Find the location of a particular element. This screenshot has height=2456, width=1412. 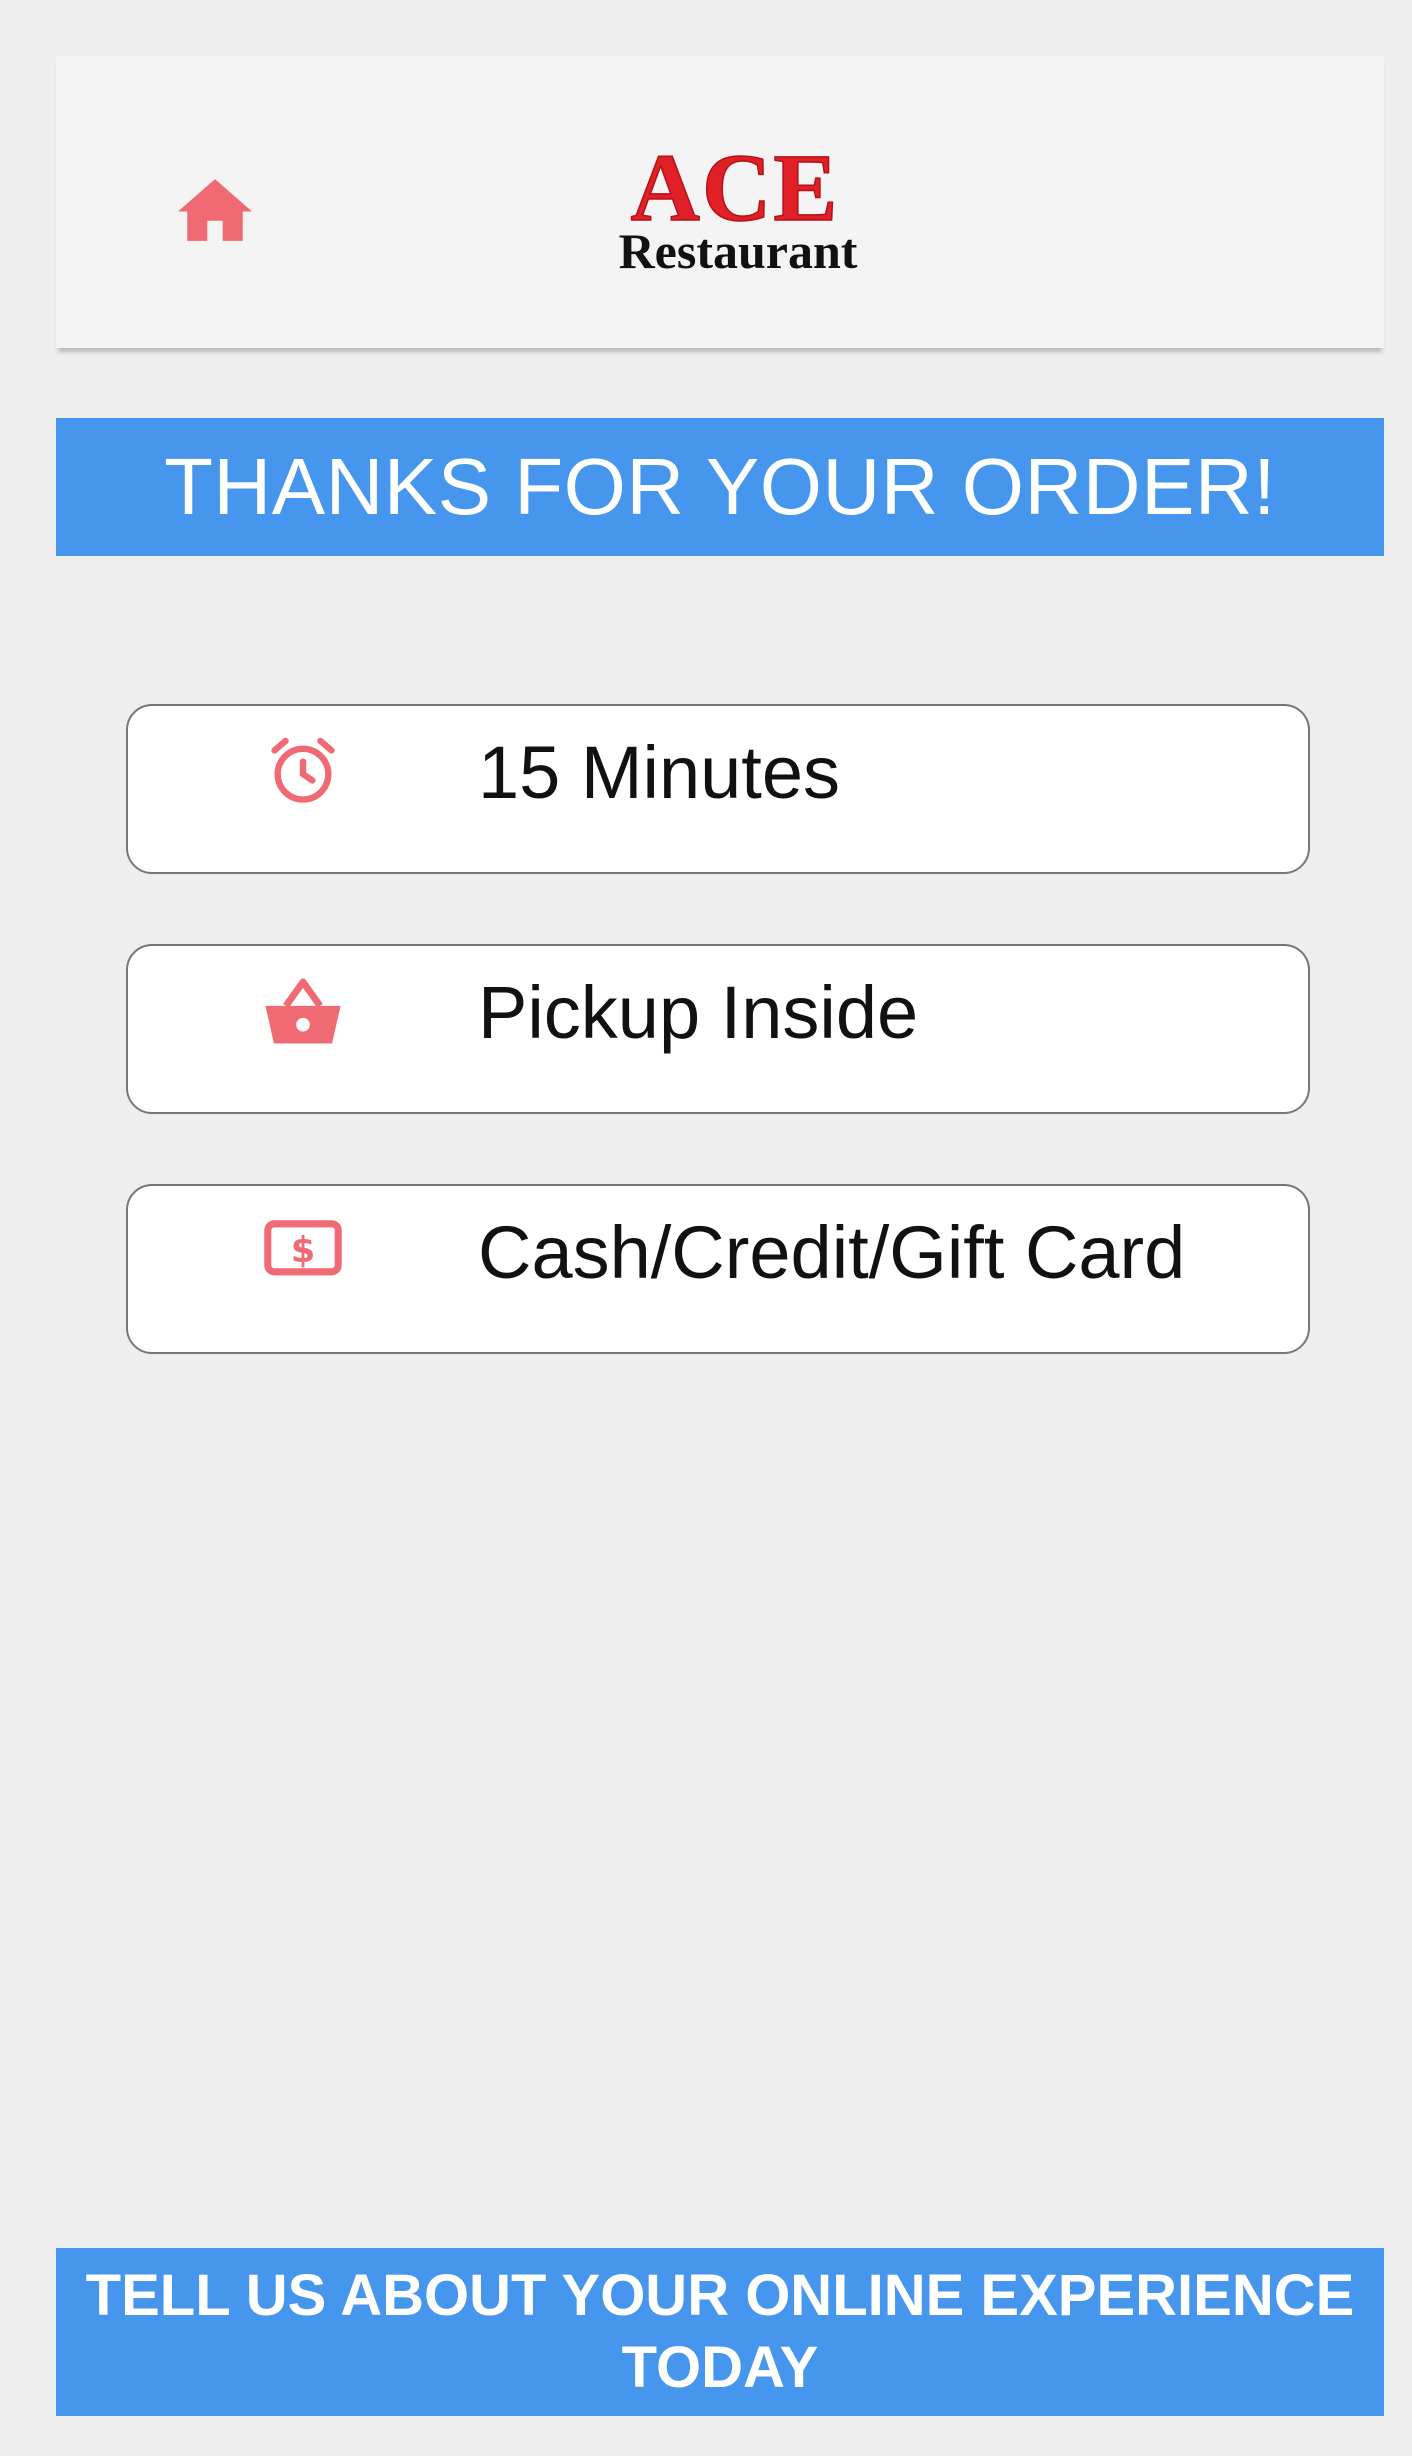

order-confirmation-banner: THANKS FOR YOUR ORDER! is located at coordinates (720, 487).